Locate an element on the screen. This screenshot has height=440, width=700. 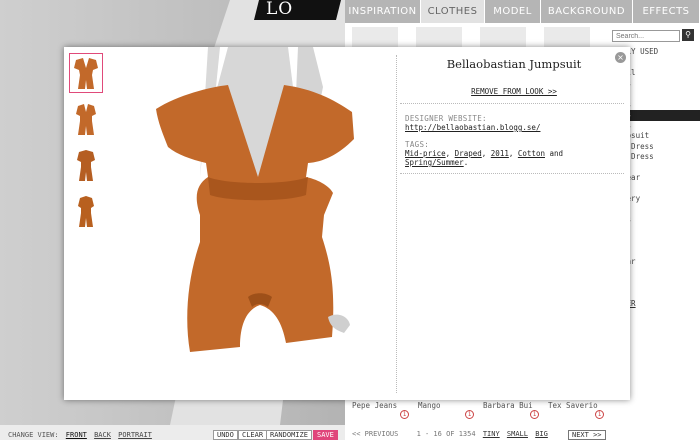
brand-label: Tex Saverio is located at coordinates (573, 405).